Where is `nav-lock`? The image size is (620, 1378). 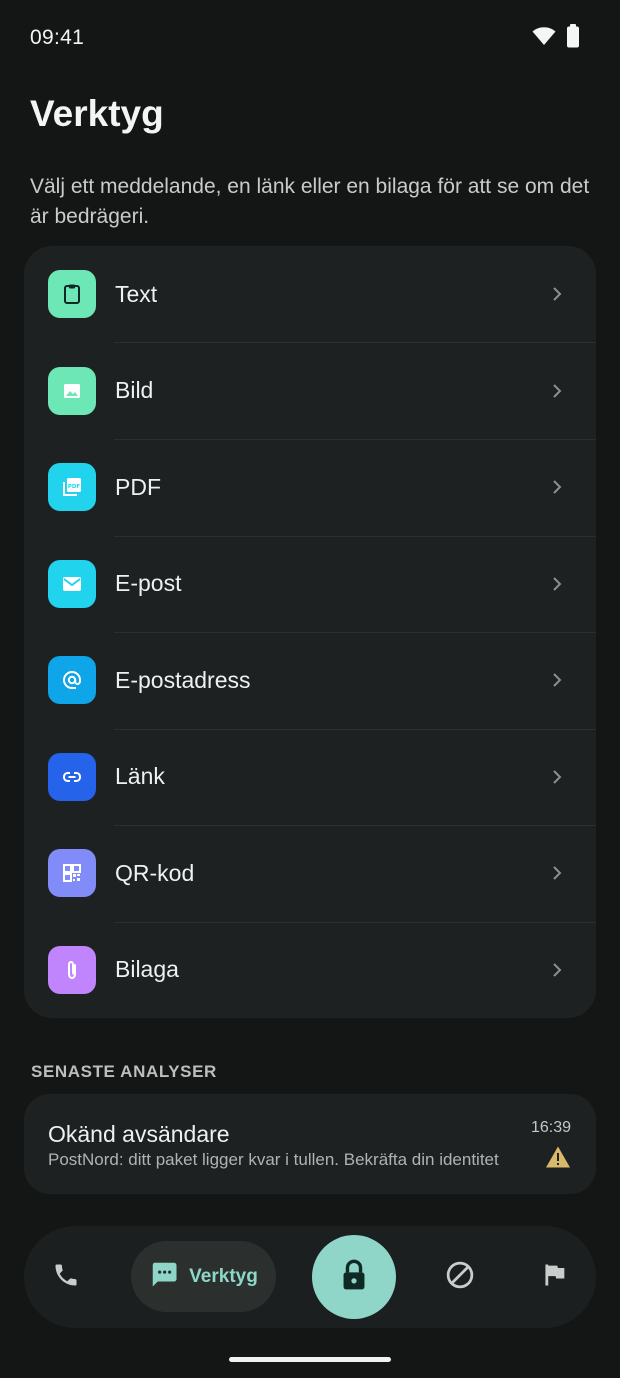
nav-lock is located at coordinates (354, 1277).